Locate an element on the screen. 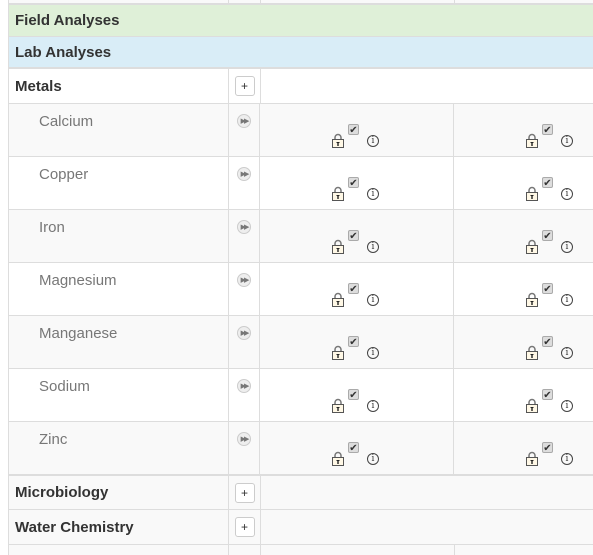 This screenshot has height=555, width=593. category-label: Microbiology is located at coordinates (119, 492).